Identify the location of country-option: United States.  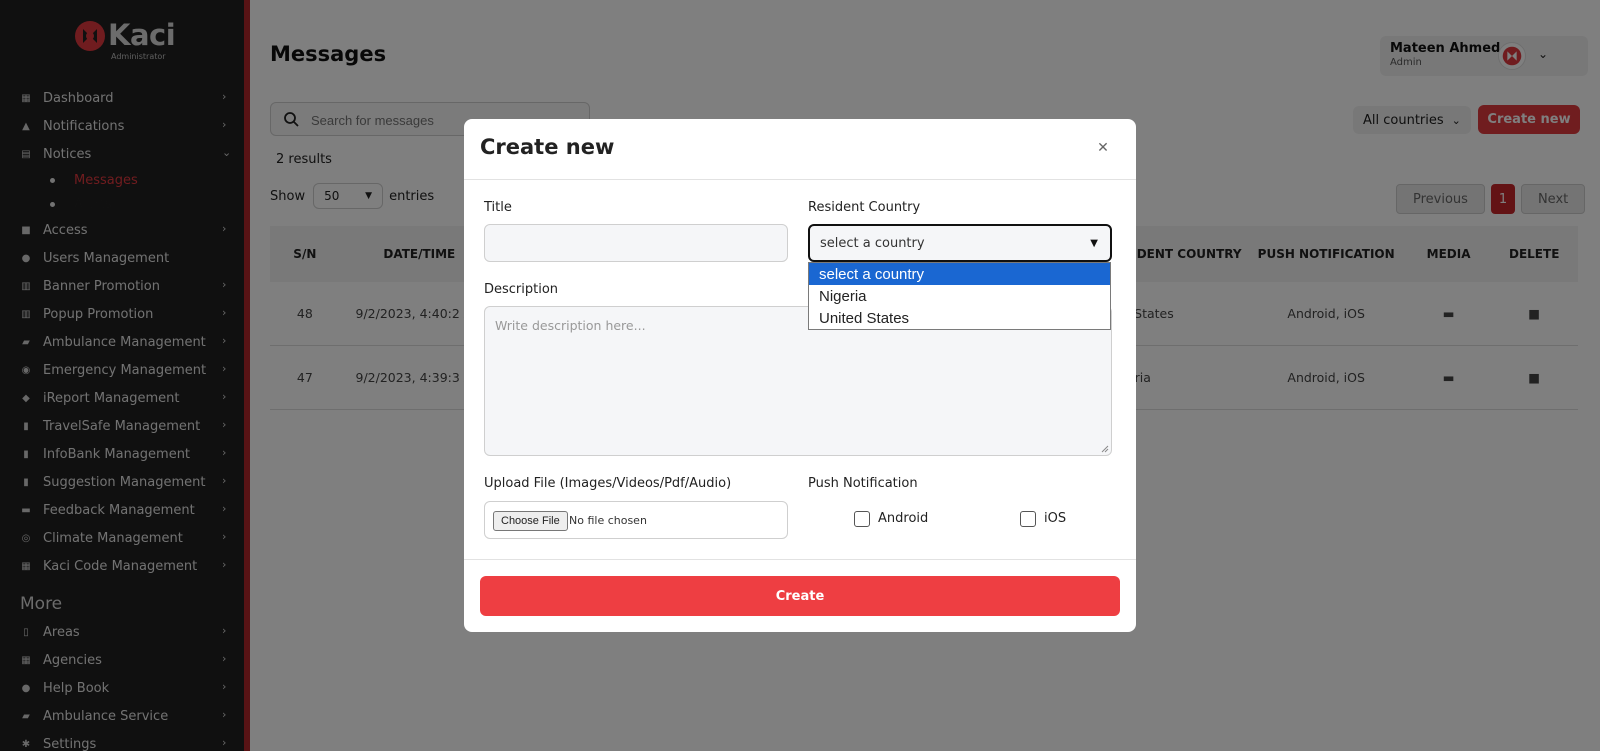
(959, 318).